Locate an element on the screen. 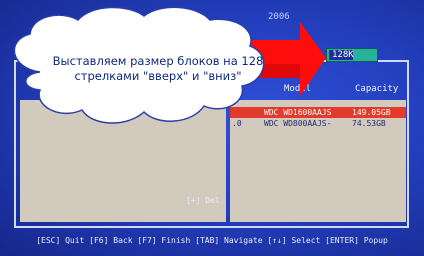 Image resolution: width=424 pixels, height=256 pixels. callout-line-1: Выставляем размер блоков на 128 is located at coordinates (158, 61).